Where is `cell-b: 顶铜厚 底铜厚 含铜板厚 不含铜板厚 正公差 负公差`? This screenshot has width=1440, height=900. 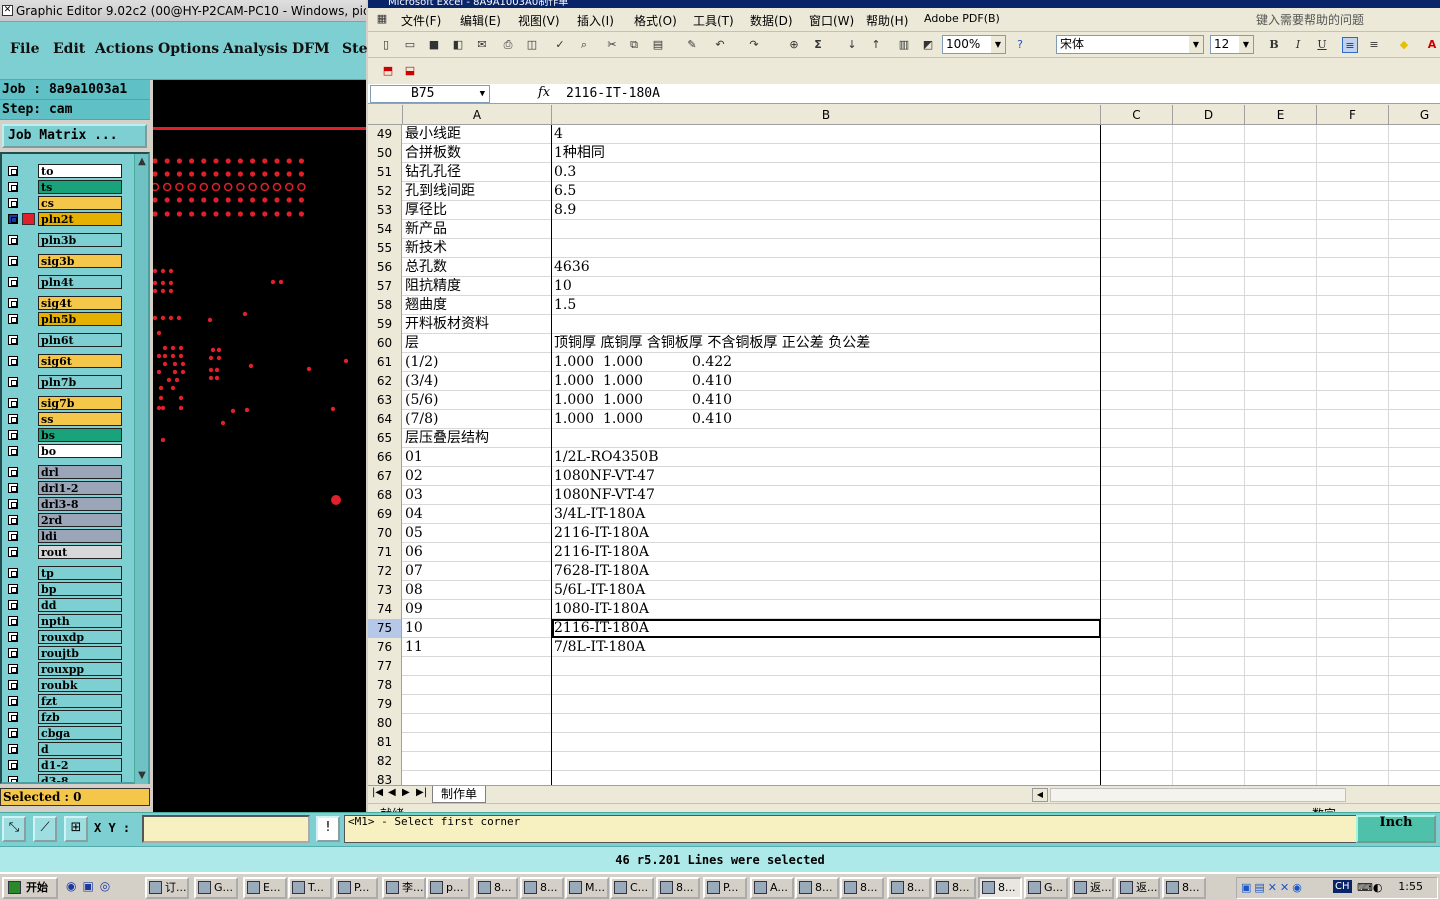
cell-b: 顶铜厚 底铜厚 含铜板厚 不含铜板厚 正公差 负公差 is located at coordinates (826, 343).